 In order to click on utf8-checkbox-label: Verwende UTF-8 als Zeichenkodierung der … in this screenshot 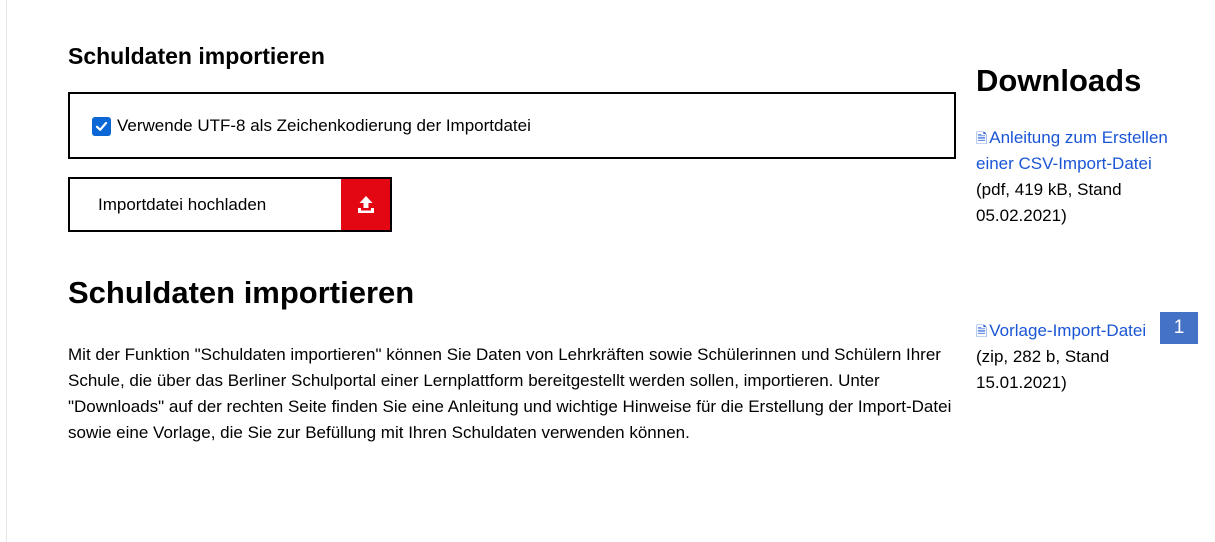, I will do `click(324, 125)`.